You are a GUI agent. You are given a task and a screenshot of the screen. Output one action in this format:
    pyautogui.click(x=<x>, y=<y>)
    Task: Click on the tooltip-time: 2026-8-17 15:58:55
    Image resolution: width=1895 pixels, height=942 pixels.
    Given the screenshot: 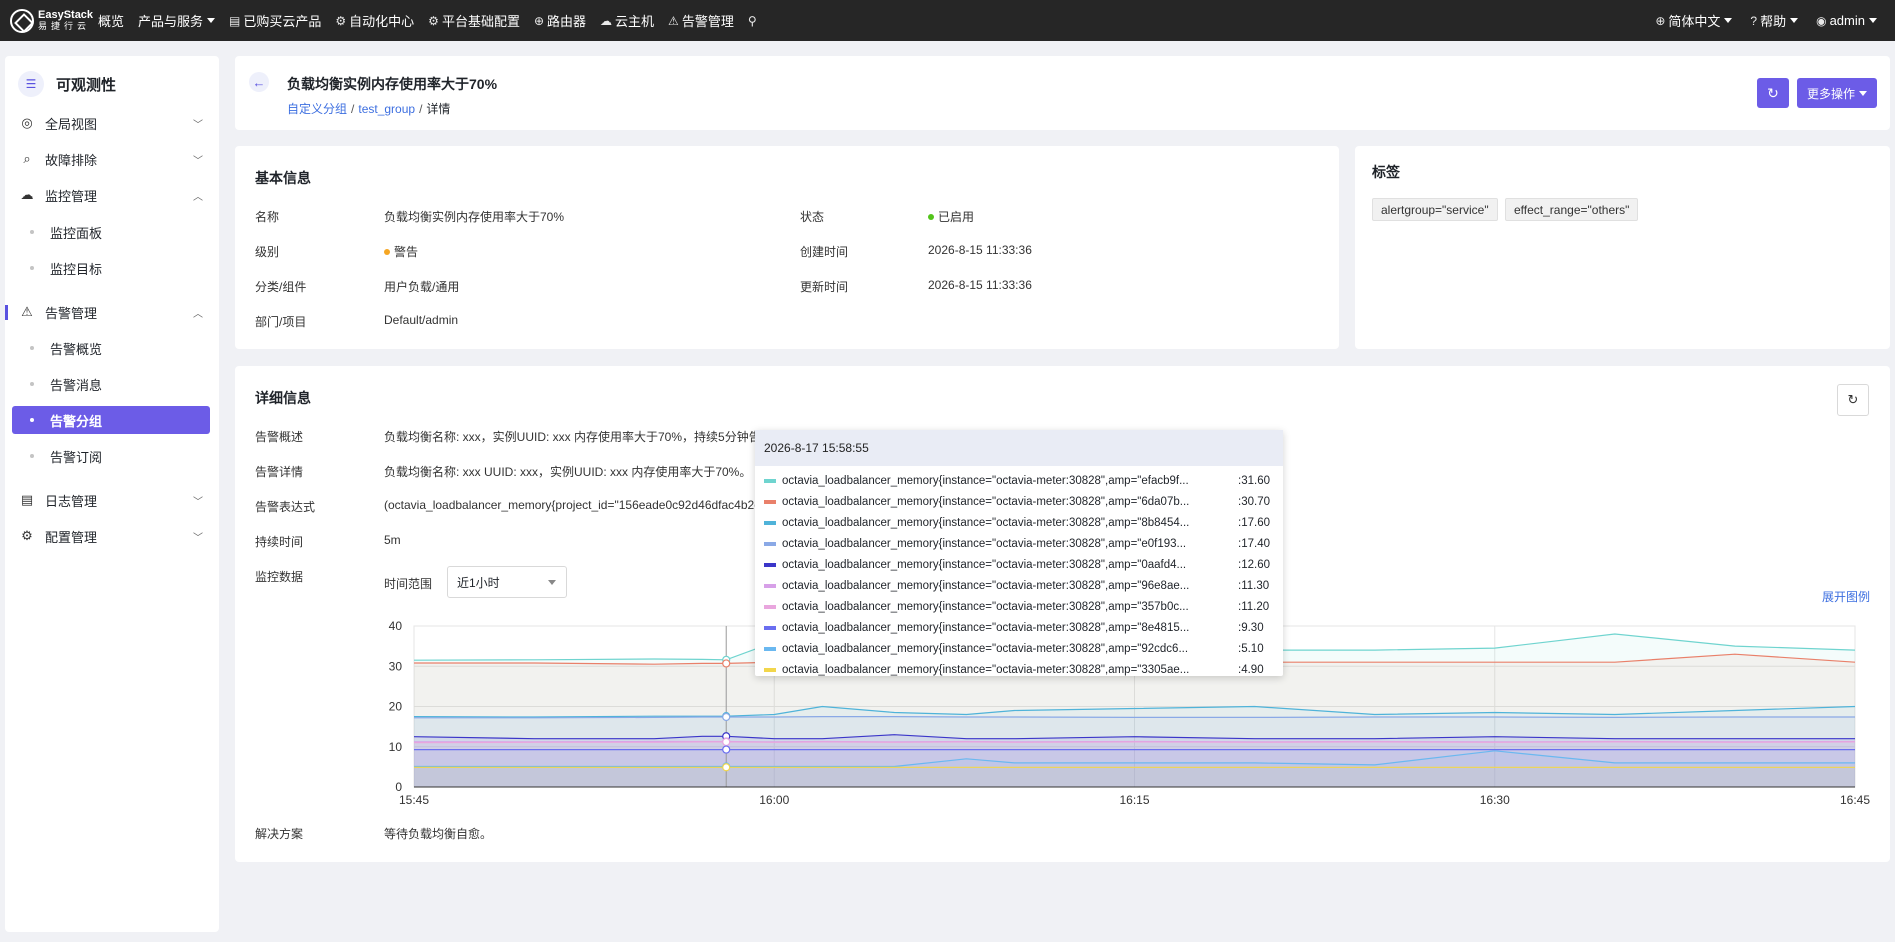 What is the action you would take?
    pyautogui.click(x=1019, y=448)
    